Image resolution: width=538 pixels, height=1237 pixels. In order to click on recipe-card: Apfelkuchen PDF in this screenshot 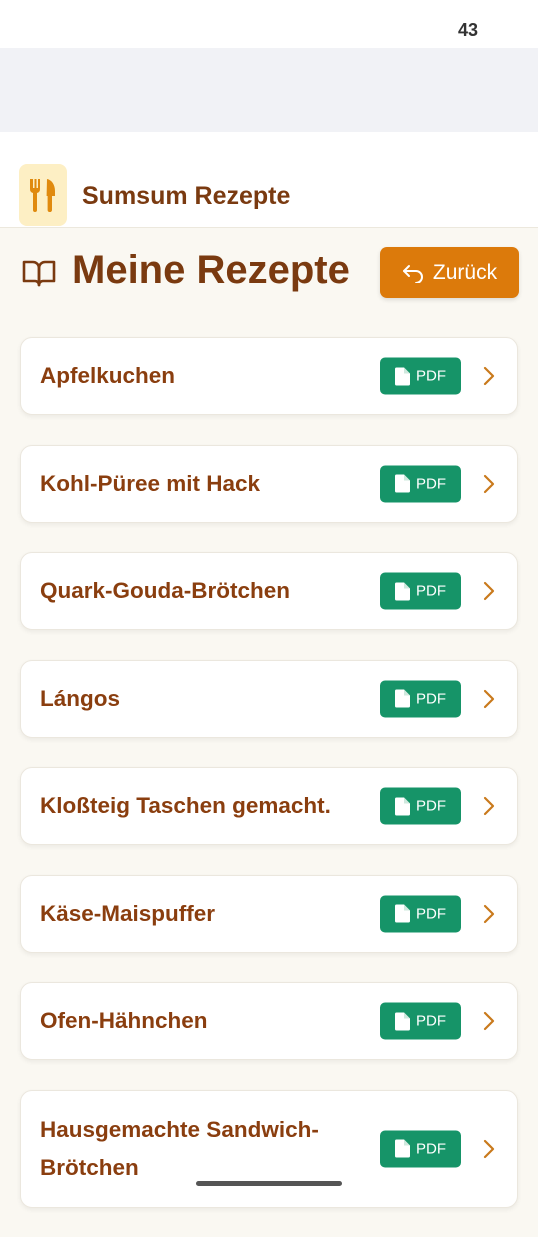, I will do `click(269, 376)`.